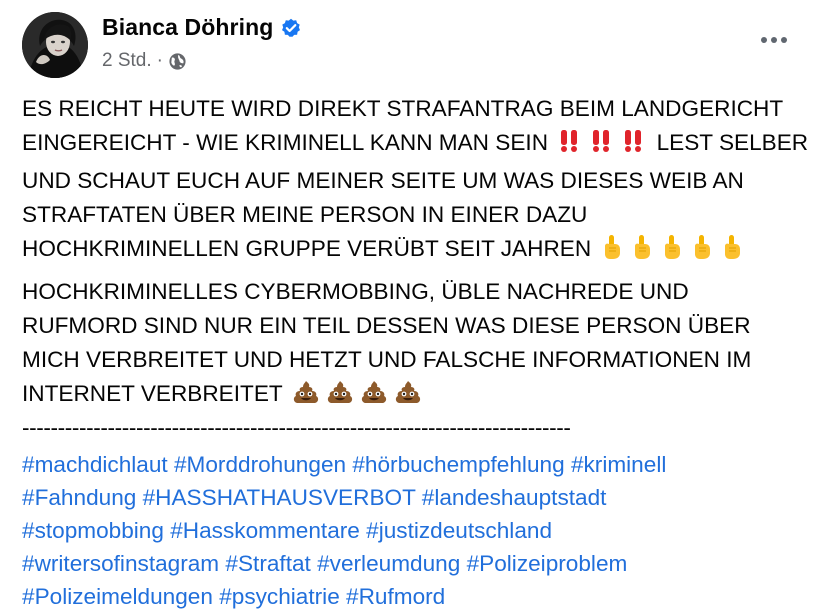  What do you see at coordinates (265, 530) in the screenshot?
I see `hashtag-link: #Hasskommentare` at bounding box center [265, 530].